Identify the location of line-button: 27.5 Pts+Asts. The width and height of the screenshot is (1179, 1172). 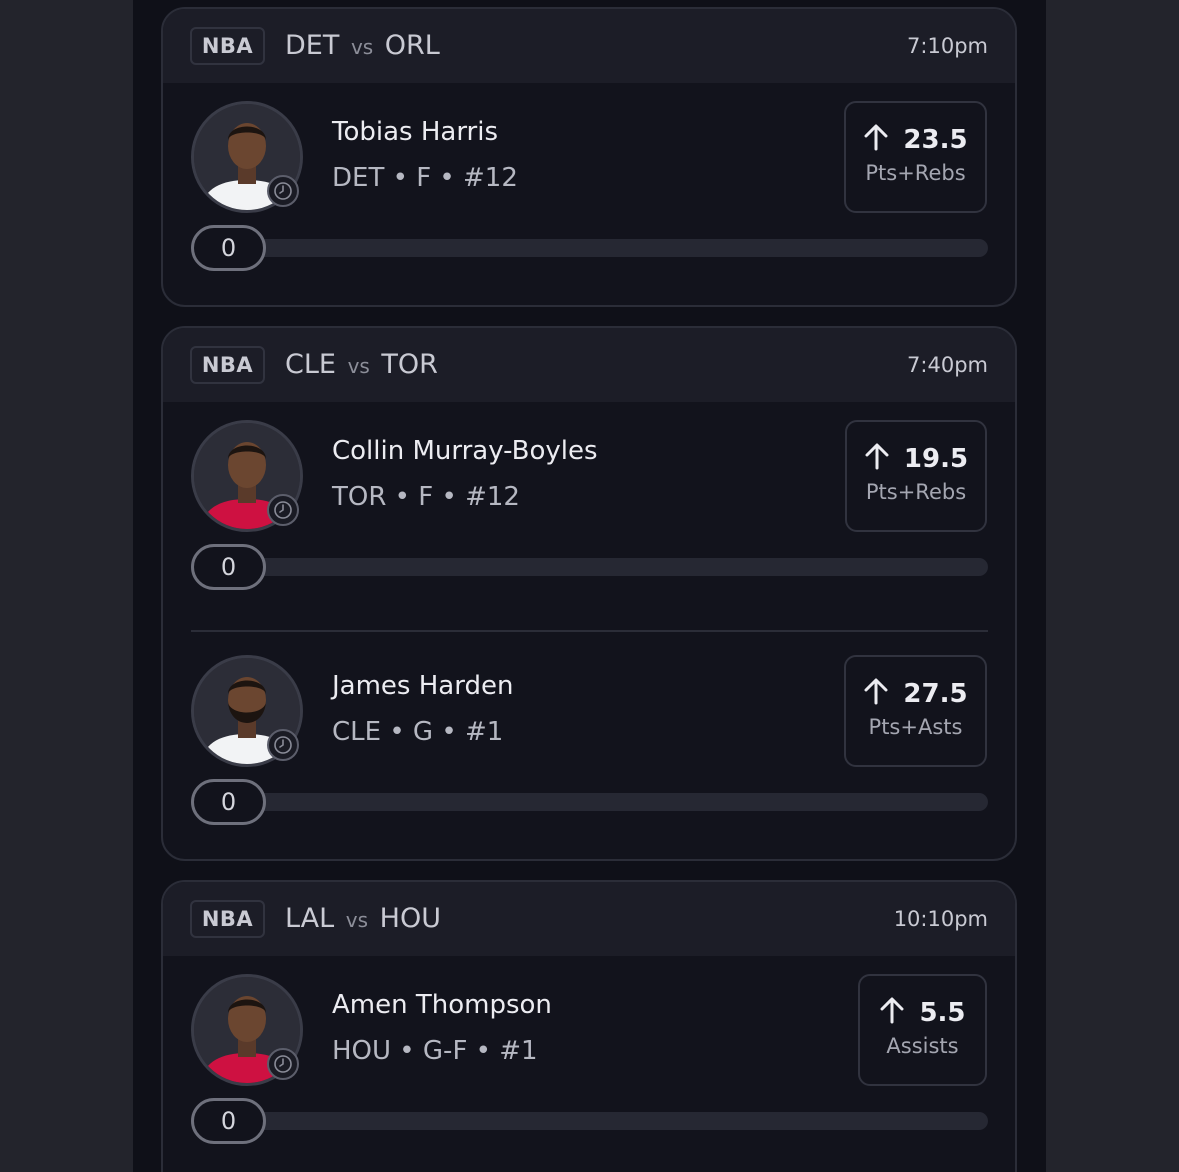
(915, 711).